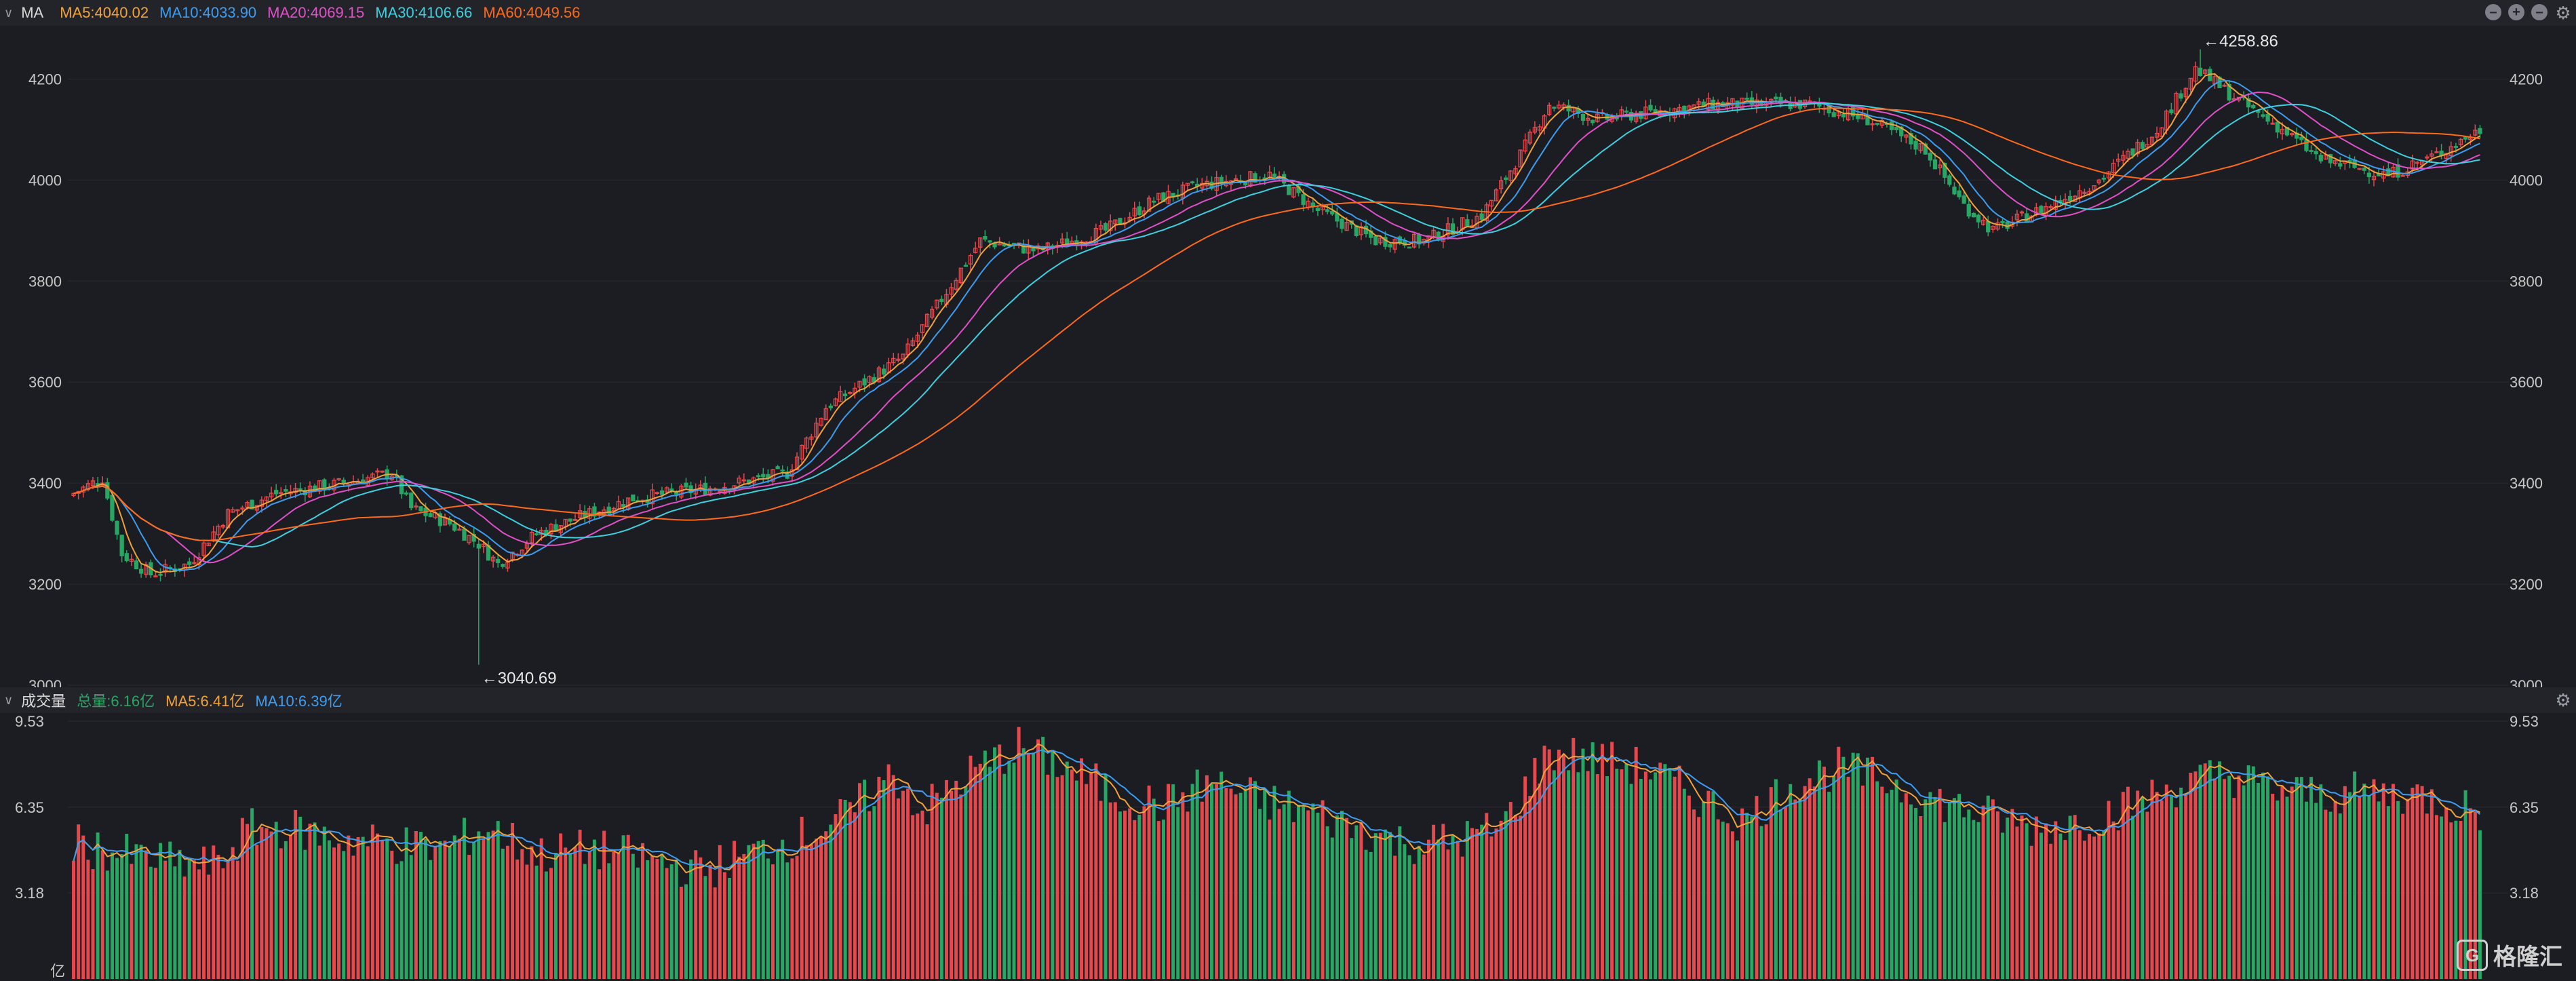 This screenshot has width=2576, height=981. What do you see at coordinates (45, 682) in the screenshot?
I see `y-tick-label-left: 3000` at bounding box center [45, 682].